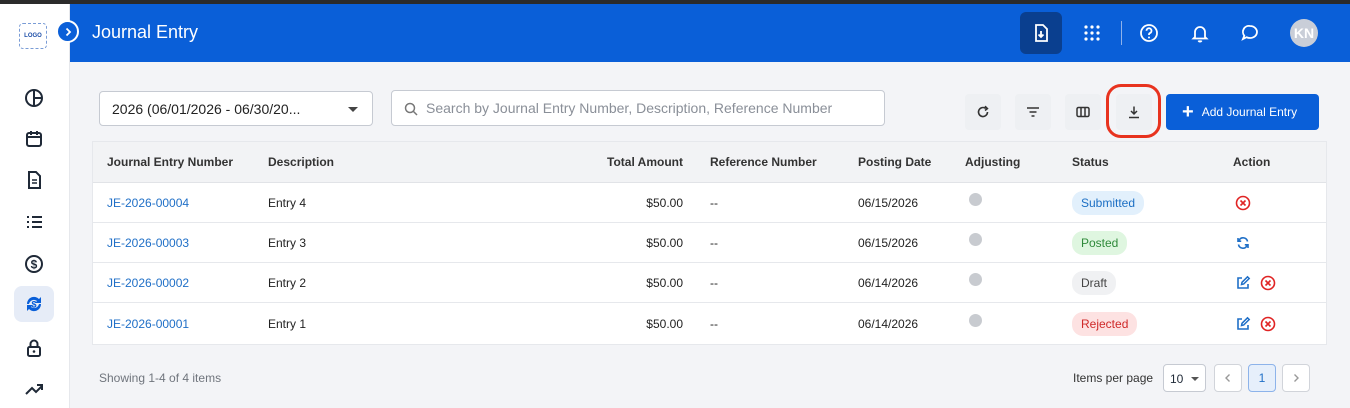 The width and height of the screenshot is (1350, 408). What do you see at coordinates (287, 202) in the screenshot?
I see `description-cell: Entry 4` at bounding box center [287, 202].